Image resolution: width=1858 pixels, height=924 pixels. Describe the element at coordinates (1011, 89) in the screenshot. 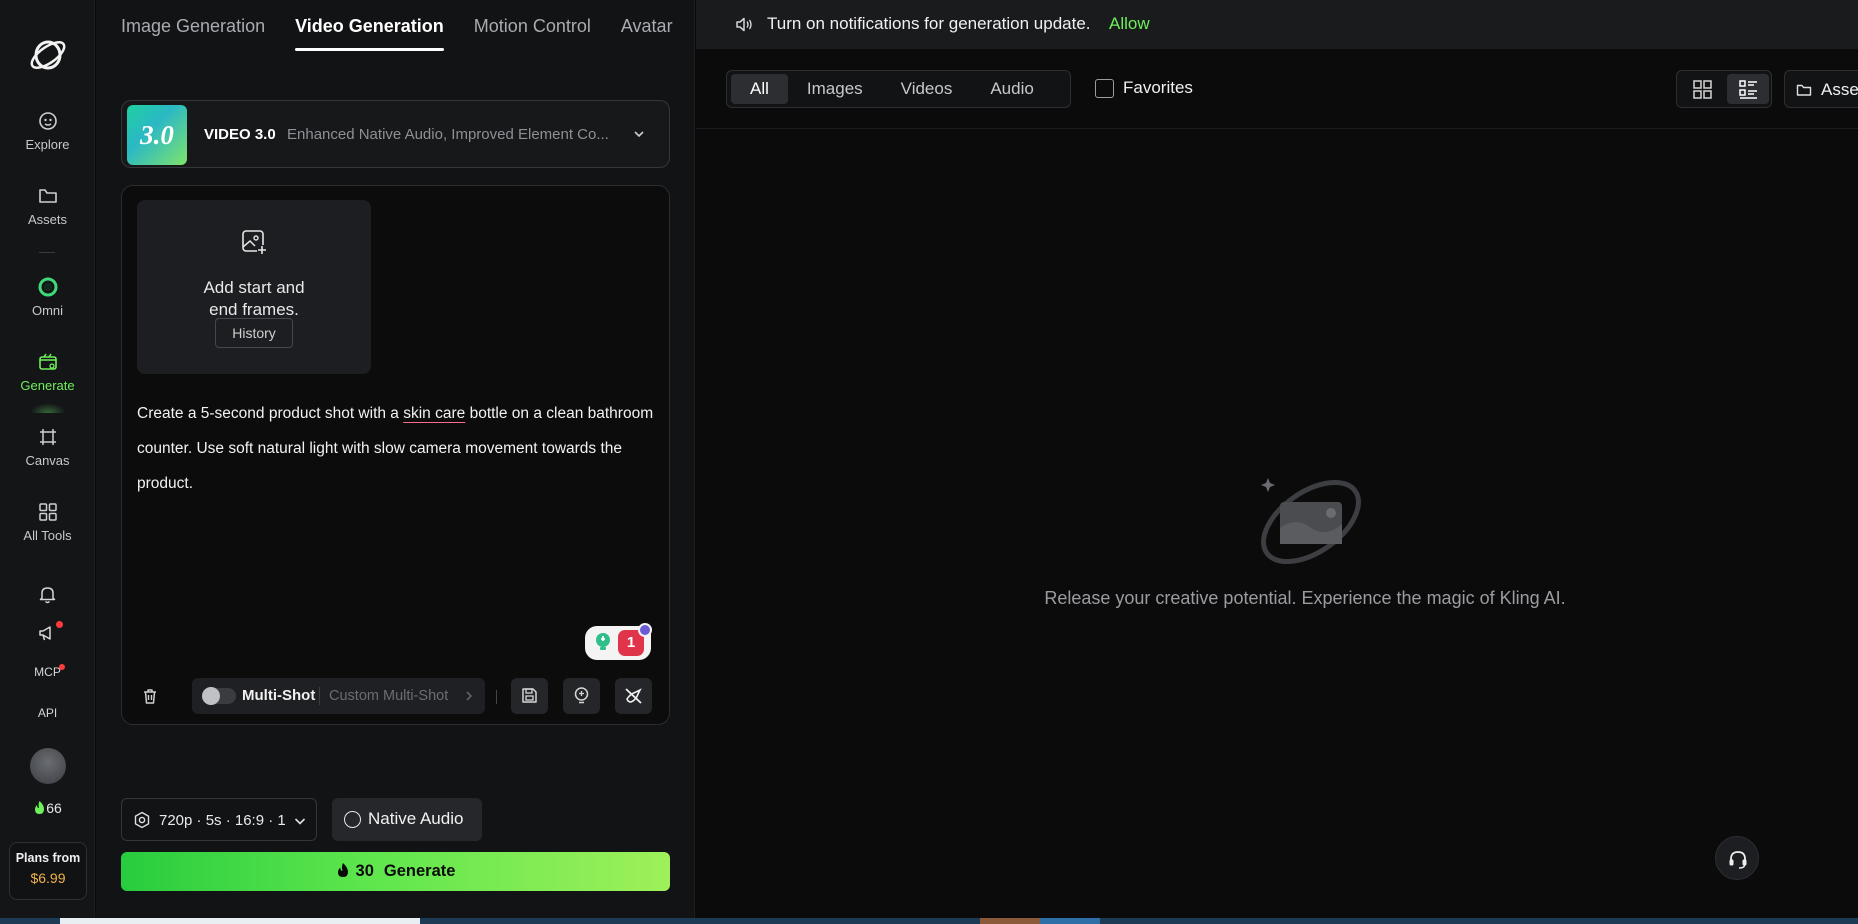

I see `filter-audio: Audio` at that location.